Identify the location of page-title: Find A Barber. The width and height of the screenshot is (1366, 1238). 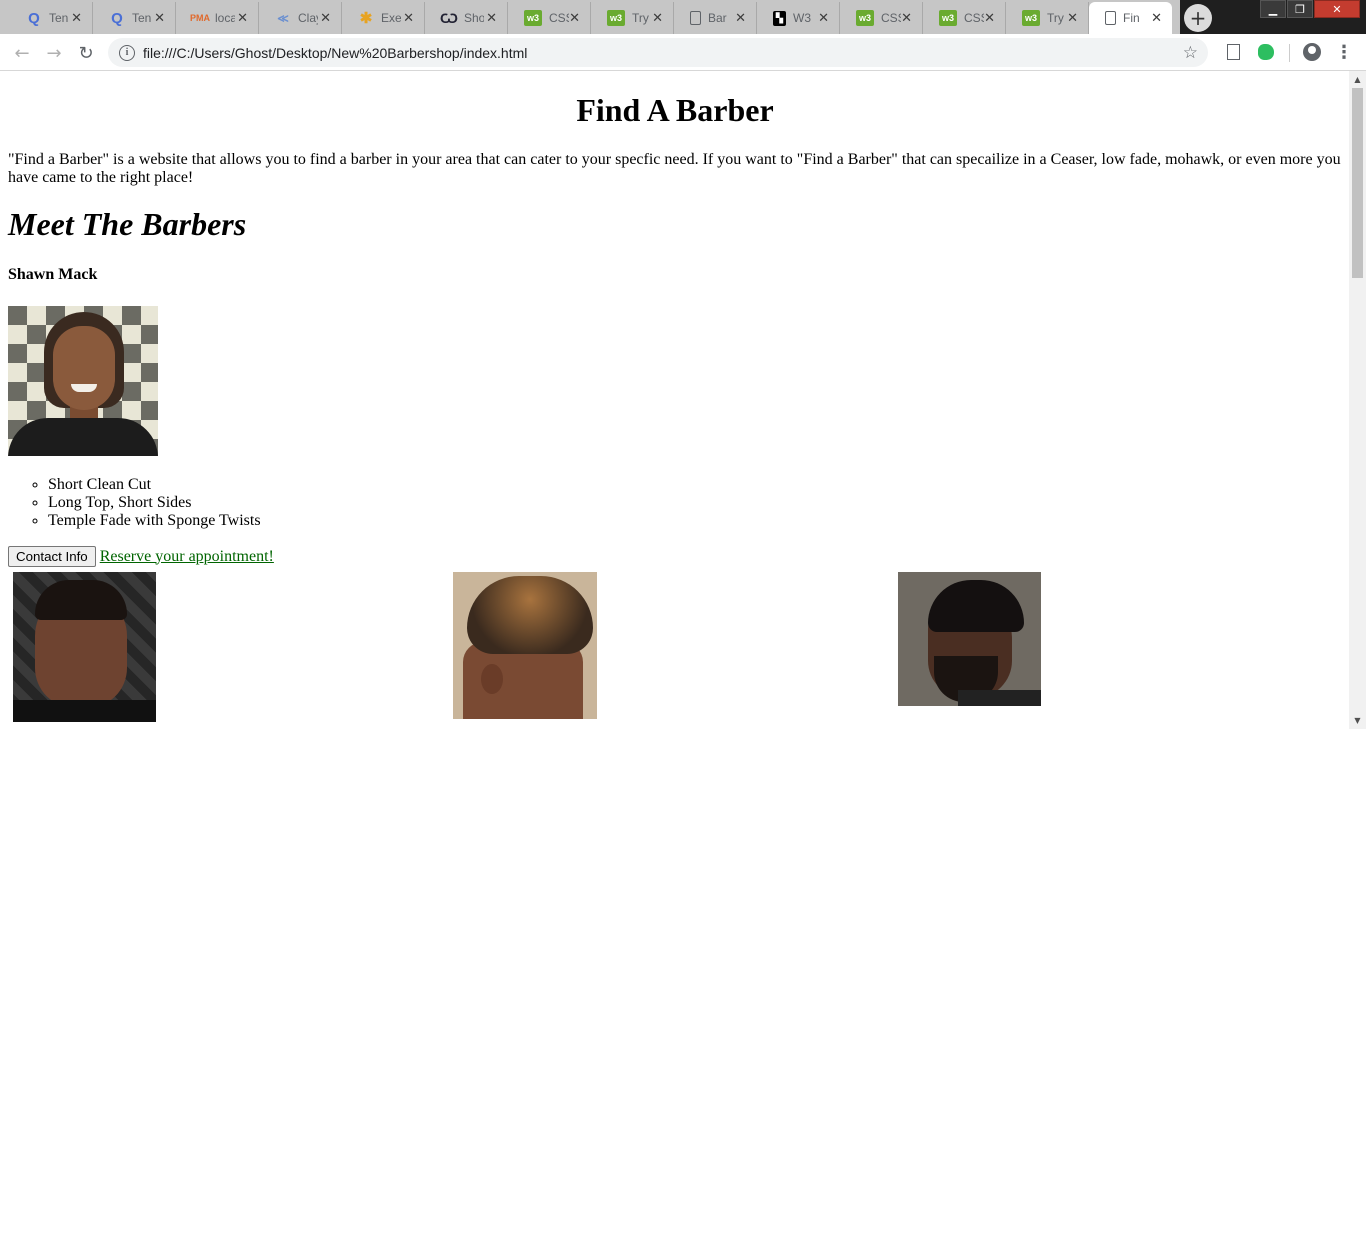
(675, 110).